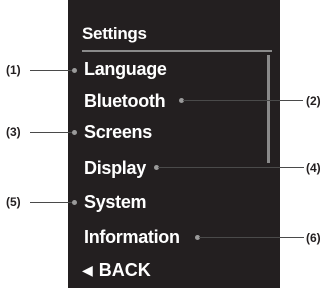  Describe the element at coordinates (13, 202) in the screenshot. I see `callout-label-5: (5)` at that location.